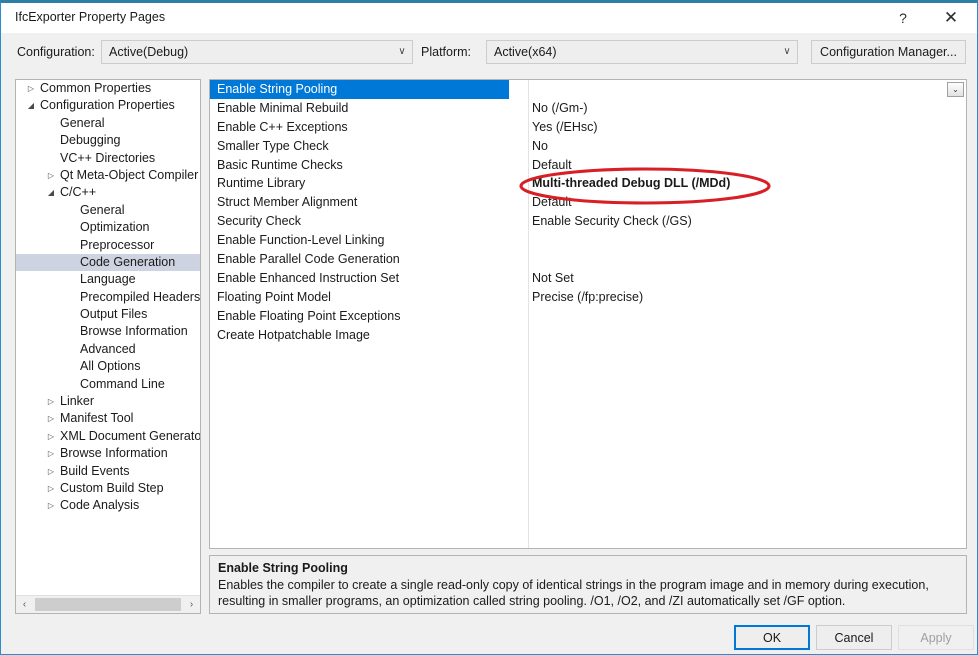 The image size is (978, 655). I want to click on property-name: Enable Function-Level Linking, so click(301, 240).